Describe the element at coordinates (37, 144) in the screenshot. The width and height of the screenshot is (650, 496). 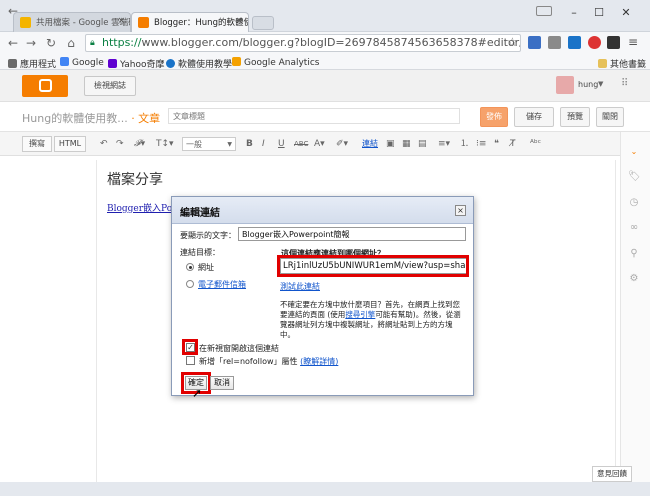
I see `compose-mode-button: 撰寫` at that location.